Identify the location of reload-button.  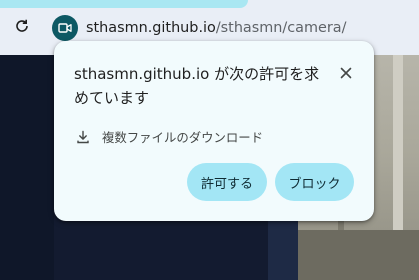
(22, 28).